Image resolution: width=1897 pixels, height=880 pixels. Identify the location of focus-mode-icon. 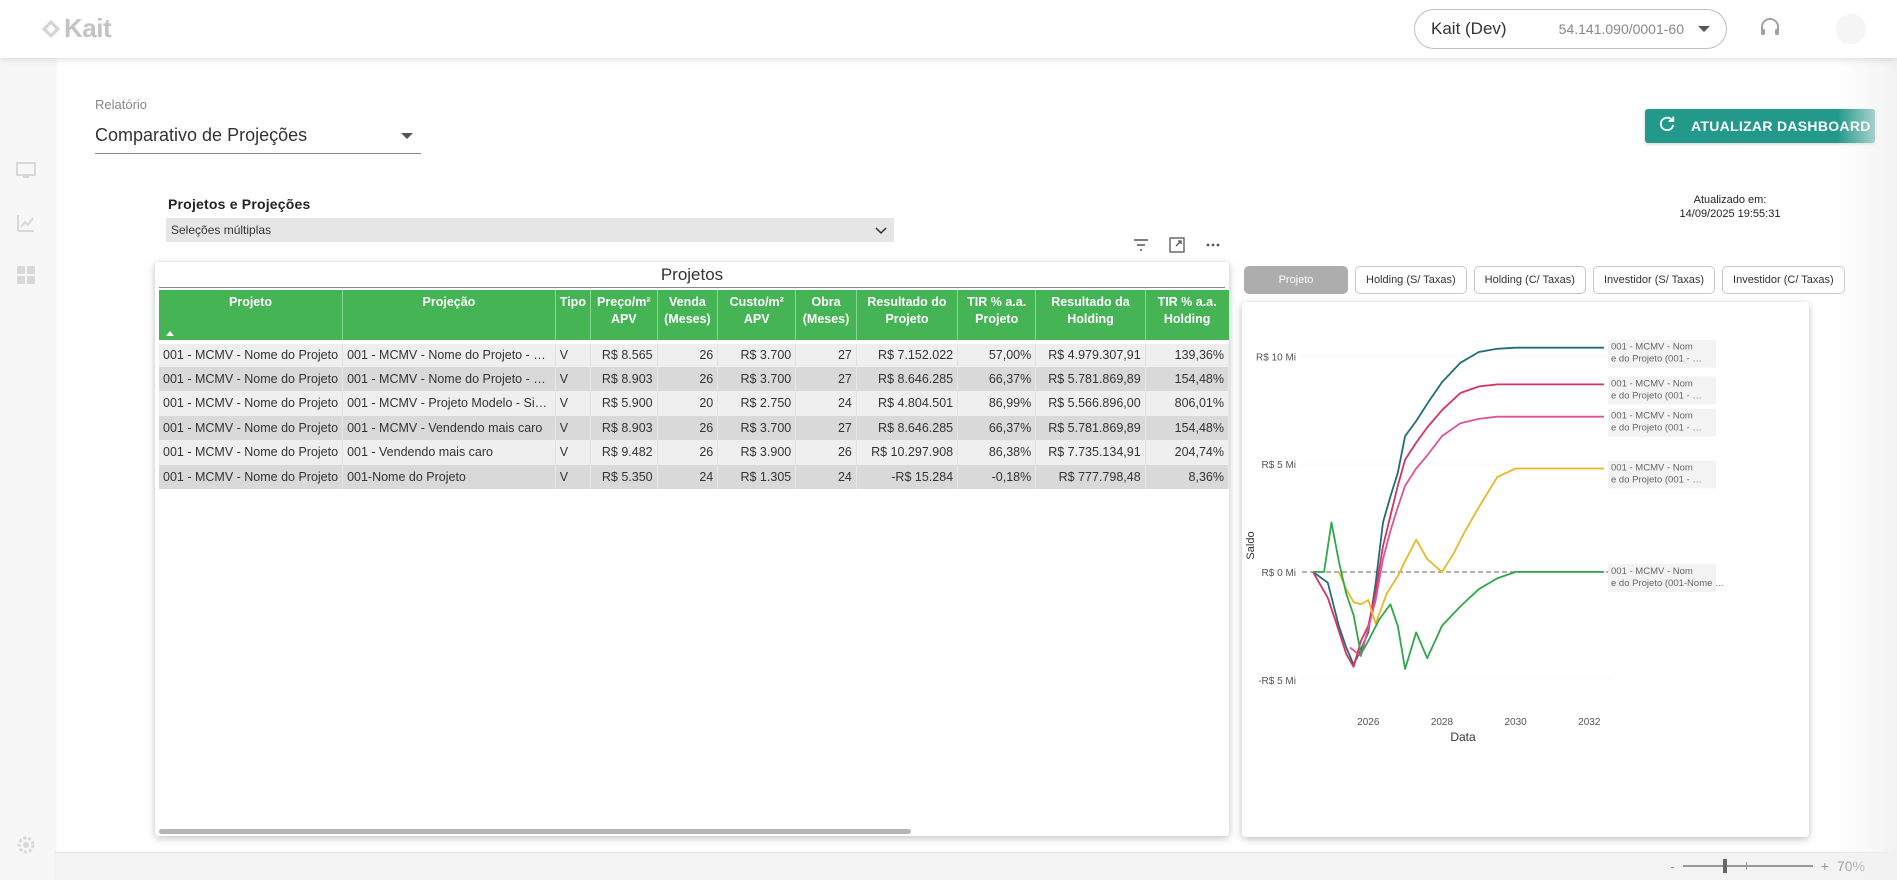
(1177, 245).